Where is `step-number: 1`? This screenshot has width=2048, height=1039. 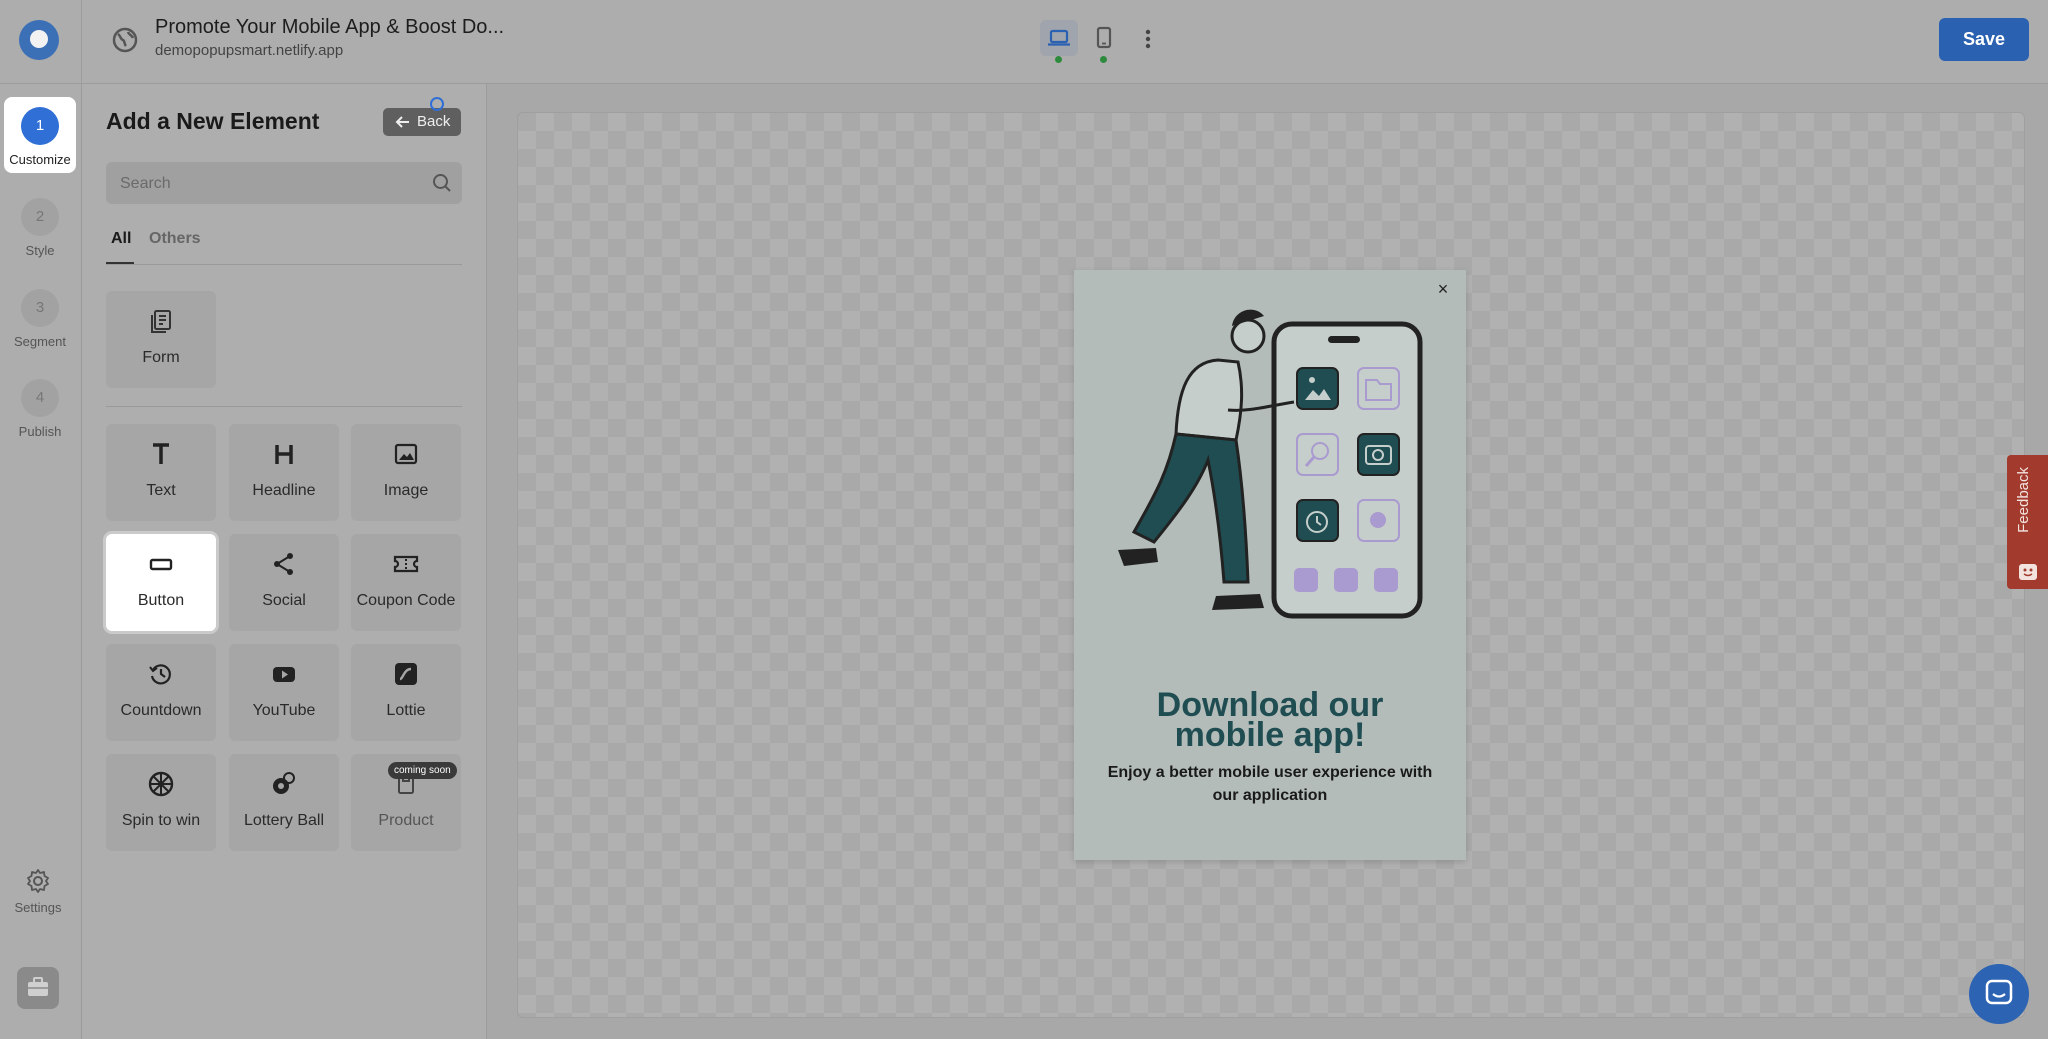 step-number: 1 is located at coordinates (40, 126).